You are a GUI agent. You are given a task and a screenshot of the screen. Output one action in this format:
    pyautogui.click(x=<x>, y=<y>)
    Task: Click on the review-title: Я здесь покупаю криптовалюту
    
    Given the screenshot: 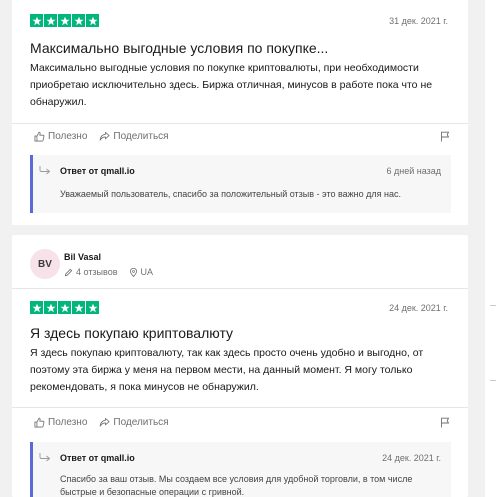 What is the action you would take?
    pyautogui.click(x=131, y=333)
    